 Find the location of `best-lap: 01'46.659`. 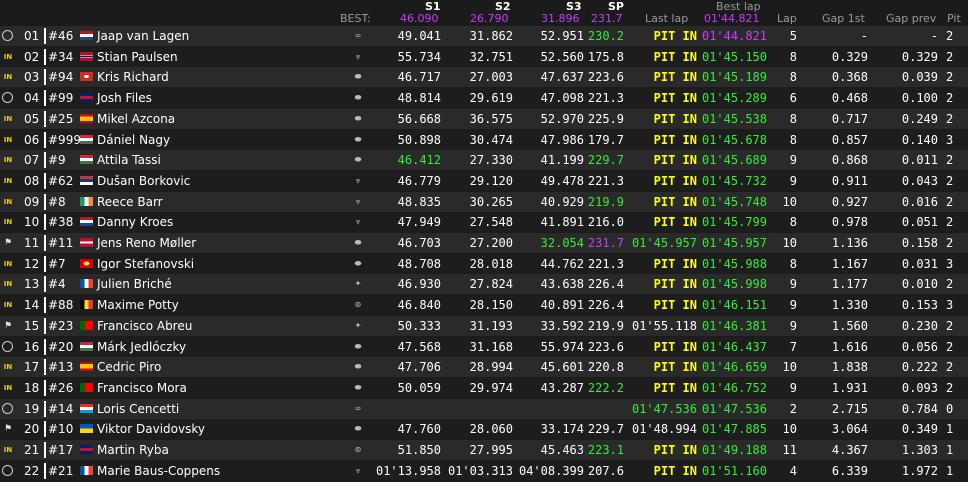

best-lap: 01'46.659 is located at coordinates (734, 367).